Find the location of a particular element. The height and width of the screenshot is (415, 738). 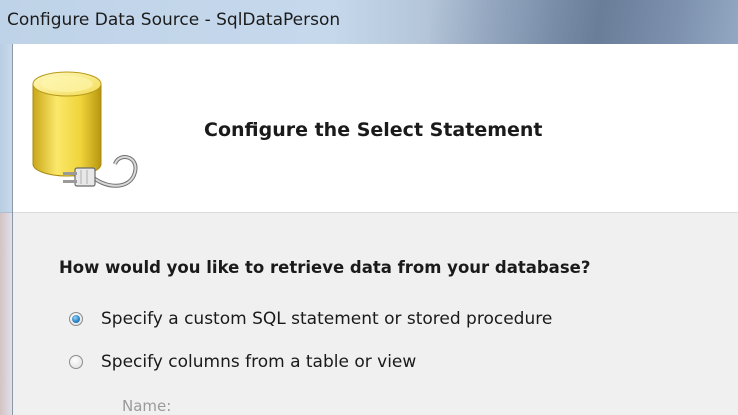

window-title: Configure Data Source - SqlDataPerson is located at coordinates (174, 20).